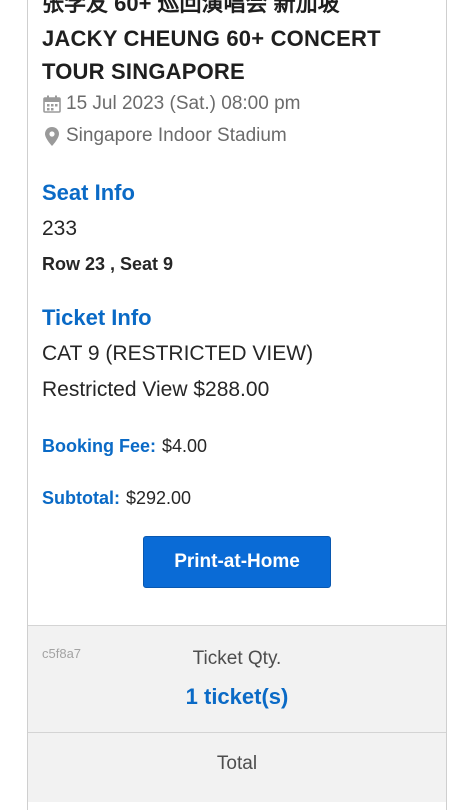 Image resolution: width=474 pixels, height=810 pixels. What do you see at coordinates (97, 317) in the screenshot?
I see `ticket-info-heading: Ticket Info` at bounding box center [97, 317].